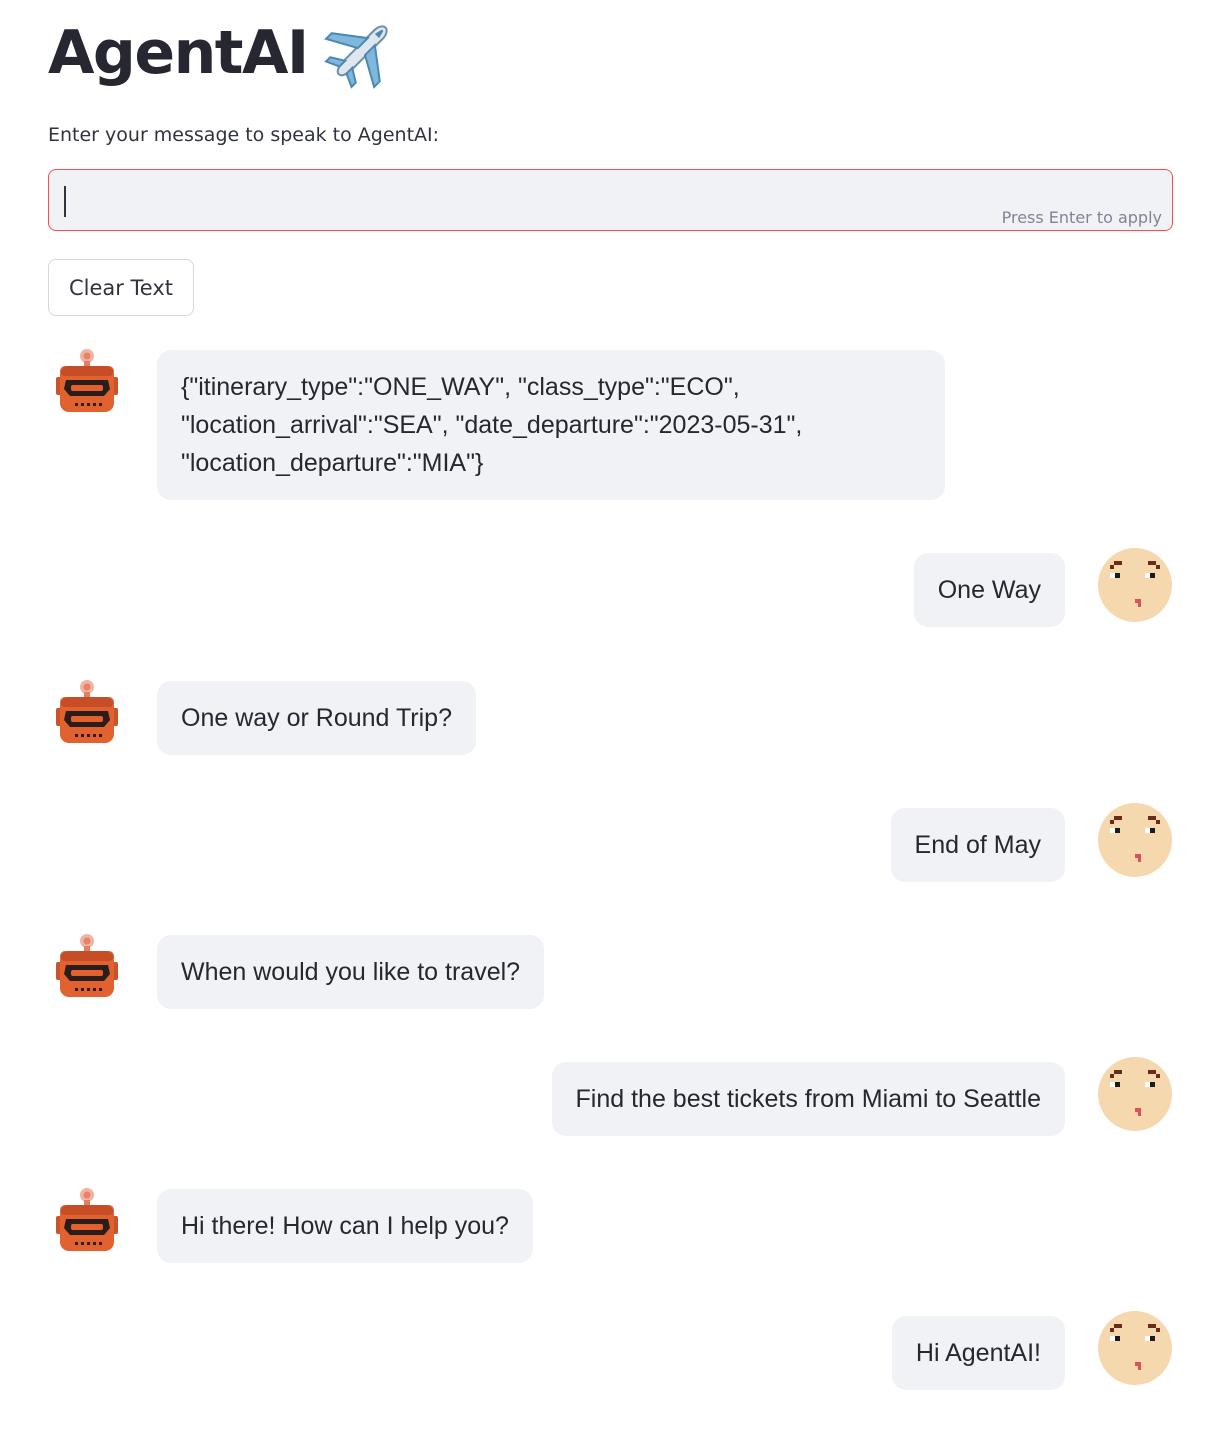 The width and height of the screenshot is (1212, 1430). What do you see at coordinates (316, 718) in the screenshot?
I see `message-bubble: One way or Round Trip?` at bounding box center [316, 718].